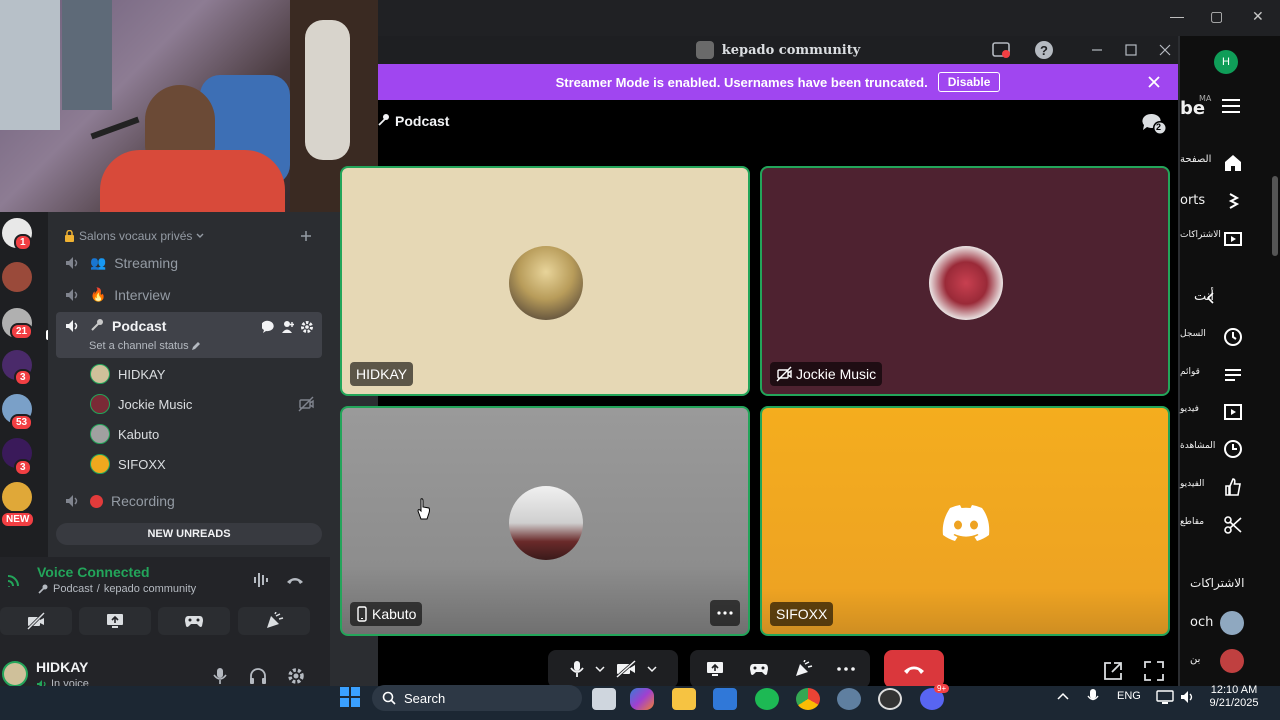 The image size is (1280, 720). I want to click on scissors-icon, so click(1233, 525).